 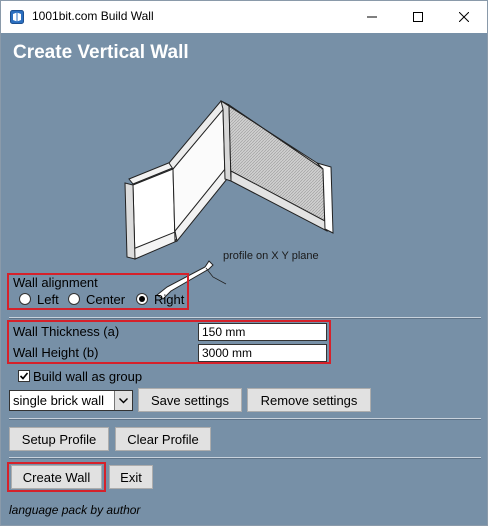 I want to click on radio-center-label: Center, so click(x=105, y=299).